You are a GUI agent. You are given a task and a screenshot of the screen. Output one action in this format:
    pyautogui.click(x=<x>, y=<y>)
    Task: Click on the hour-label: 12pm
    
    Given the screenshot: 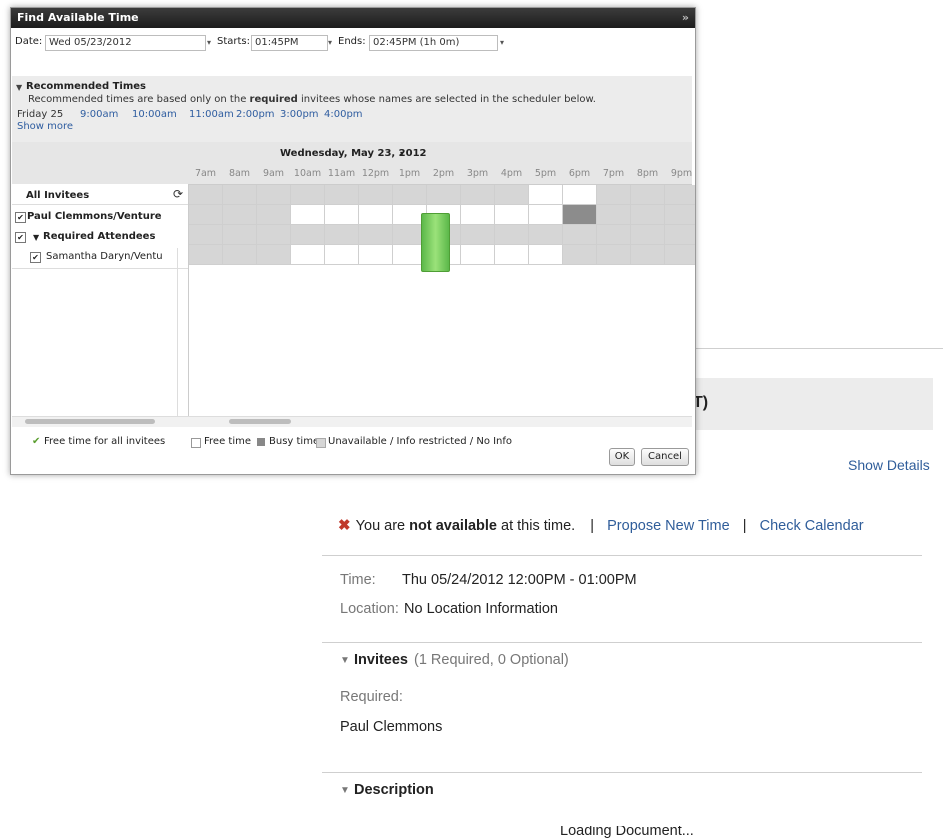 What is the action you would take?
    pyautogui.click(x=375, y=173)
    